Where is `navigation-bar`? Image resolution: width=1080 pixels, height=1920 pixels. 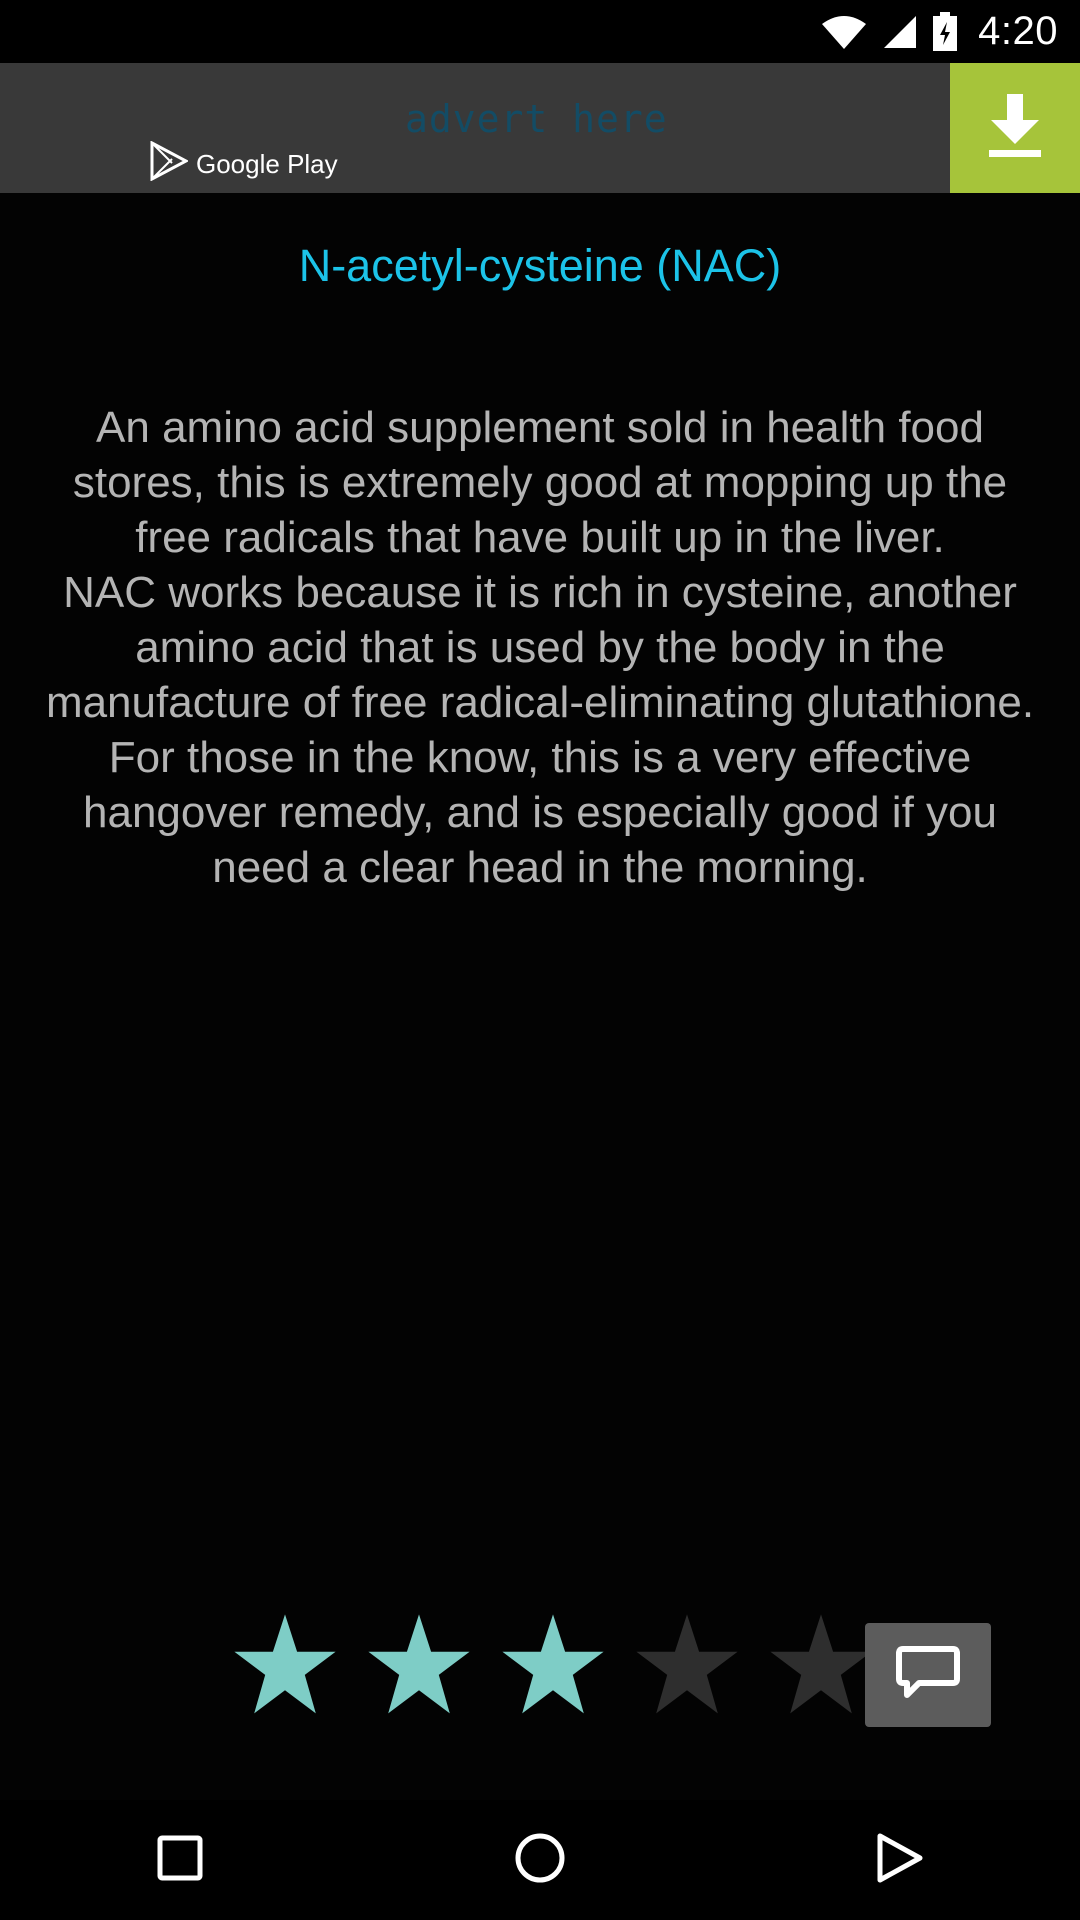 navigation-bar is located at coordinates (540, 1860).